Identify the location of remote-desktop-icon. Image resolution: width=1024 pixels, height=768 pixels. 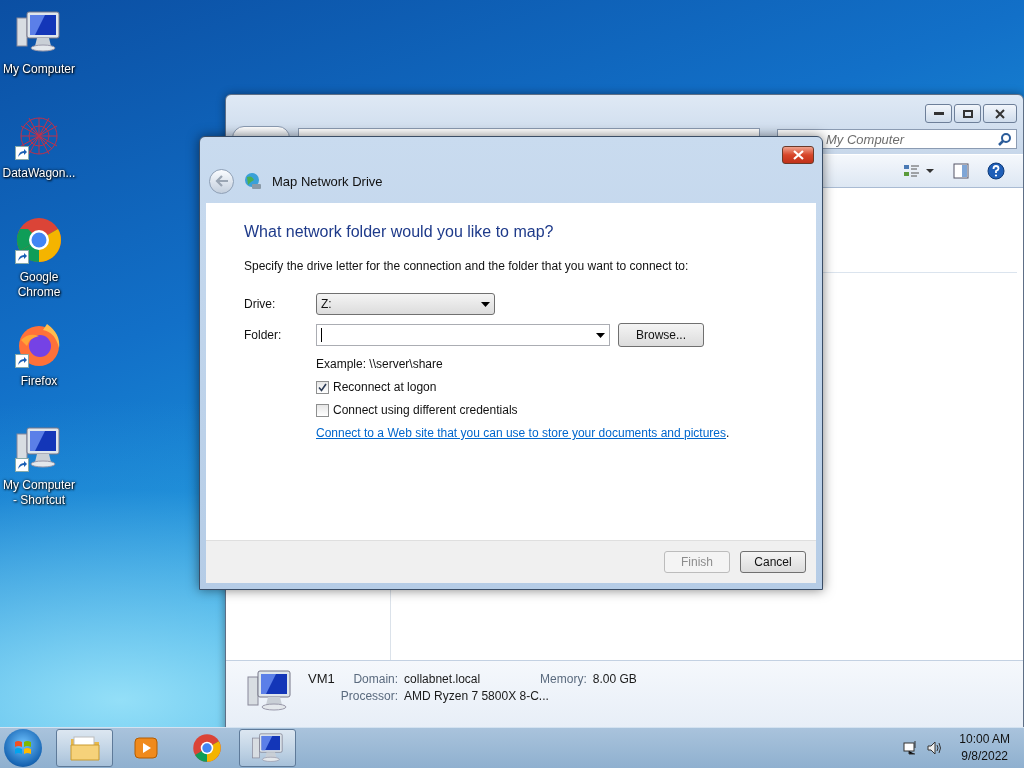
(267, 748).